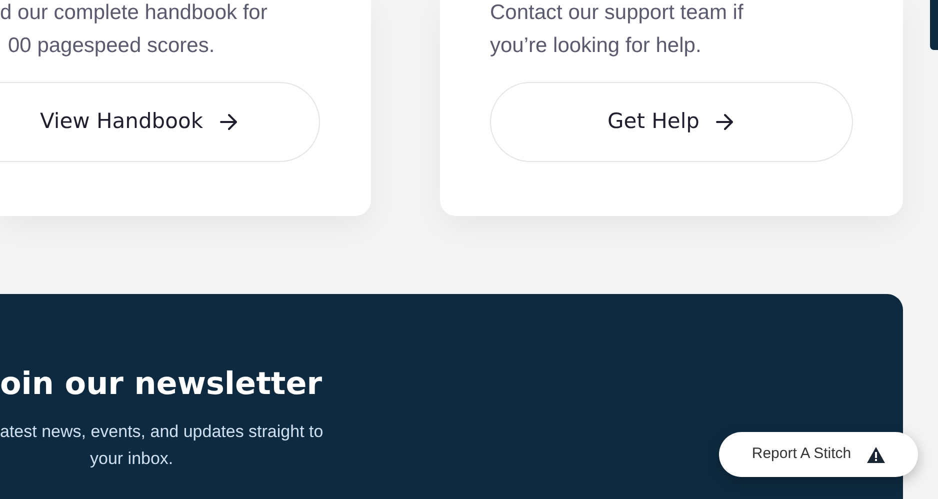  I want to click on report-button: Report A Stitch, so click(818, 454).